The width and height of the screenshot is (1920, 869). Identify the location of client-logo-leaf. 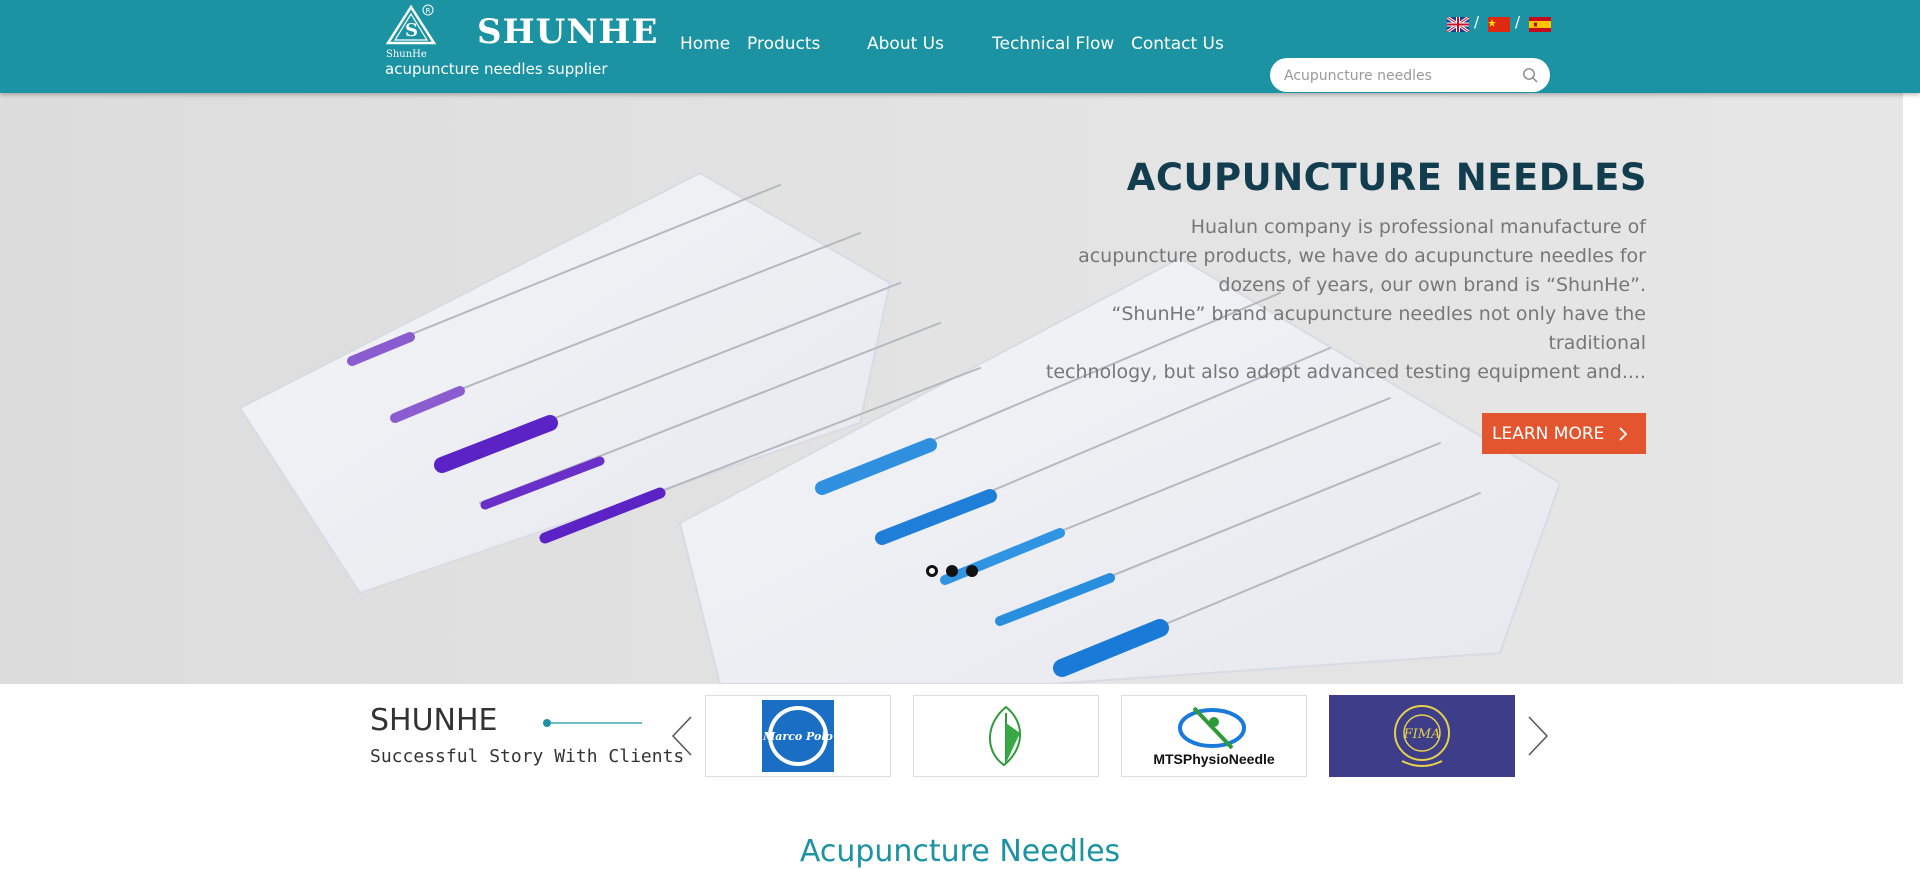
(1006, 736).